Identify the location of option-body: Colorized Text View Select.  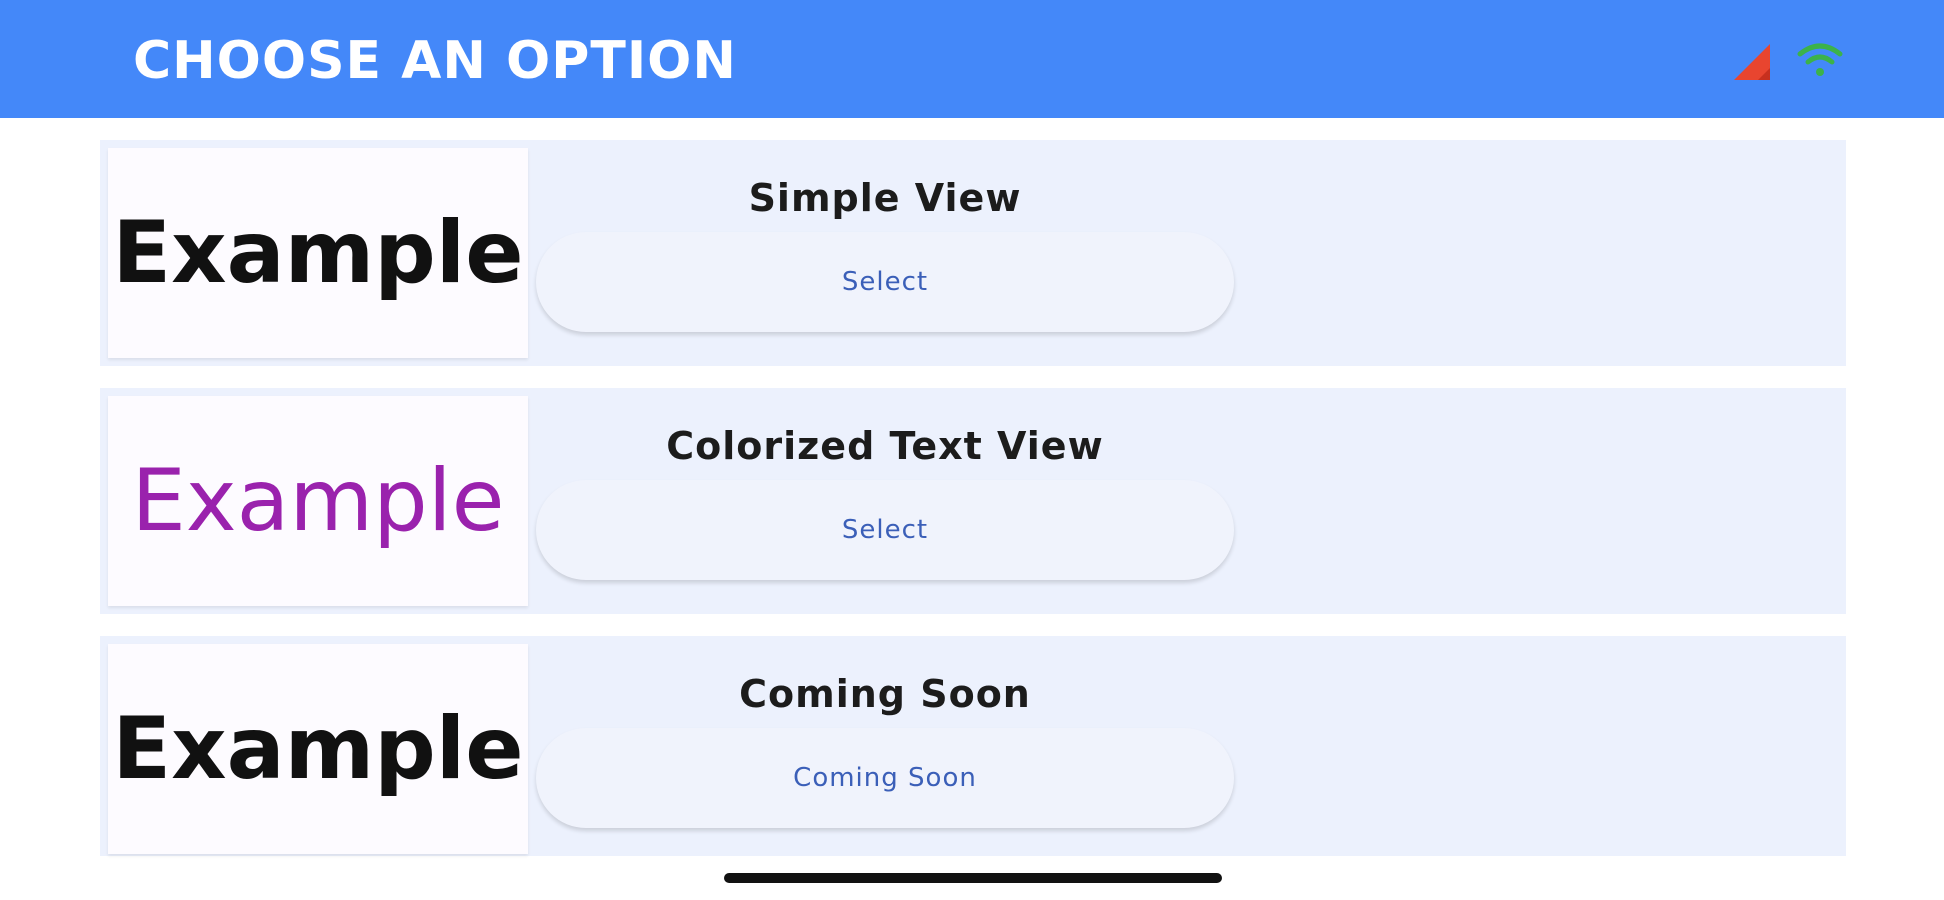
(885, 501).